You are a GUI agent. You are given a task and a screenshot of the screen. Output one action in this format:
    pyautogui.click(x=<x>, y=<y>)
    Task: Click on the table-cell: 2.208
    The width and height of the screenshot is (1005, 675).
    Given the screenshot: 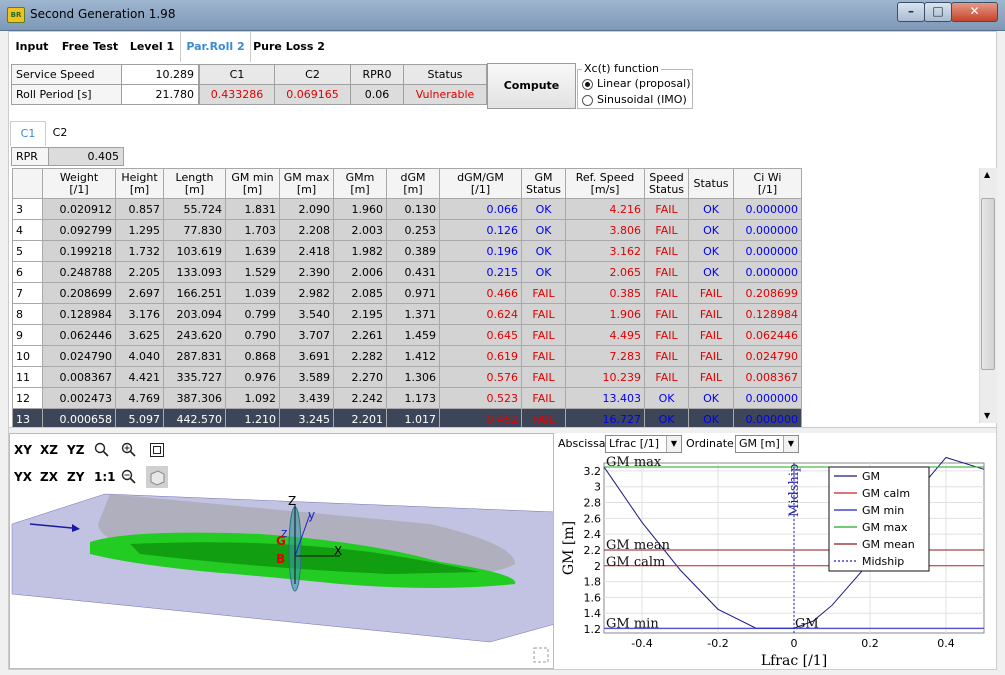 What is the action you would take?
    pyautogui.click(x=306, y=230)
    